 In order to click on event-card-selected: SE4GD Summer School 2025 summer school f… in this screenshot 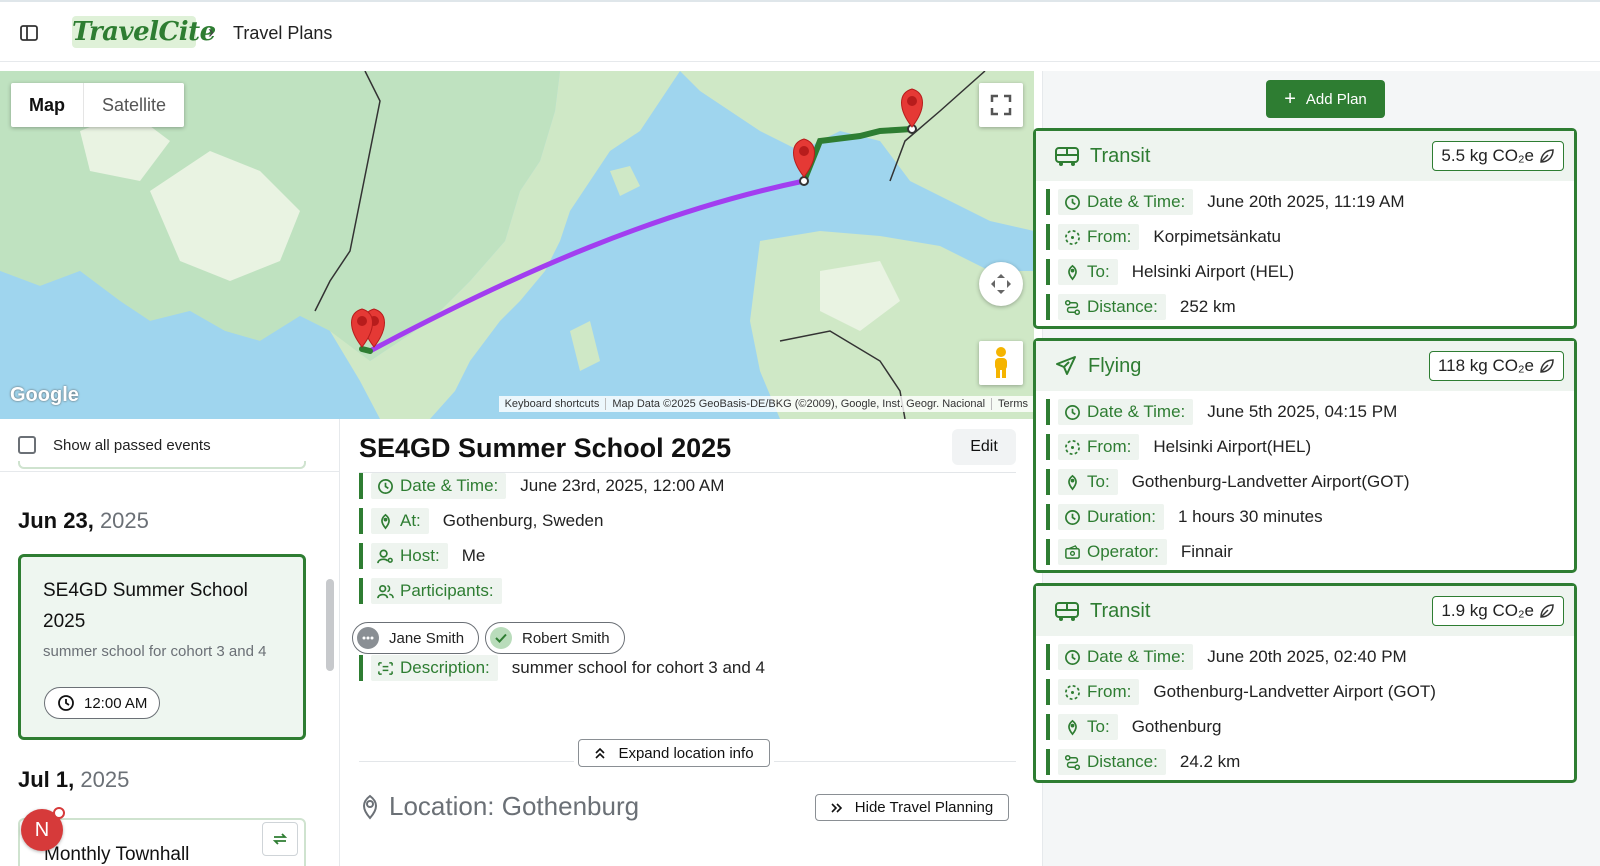, I will do `click(162, 647)`.